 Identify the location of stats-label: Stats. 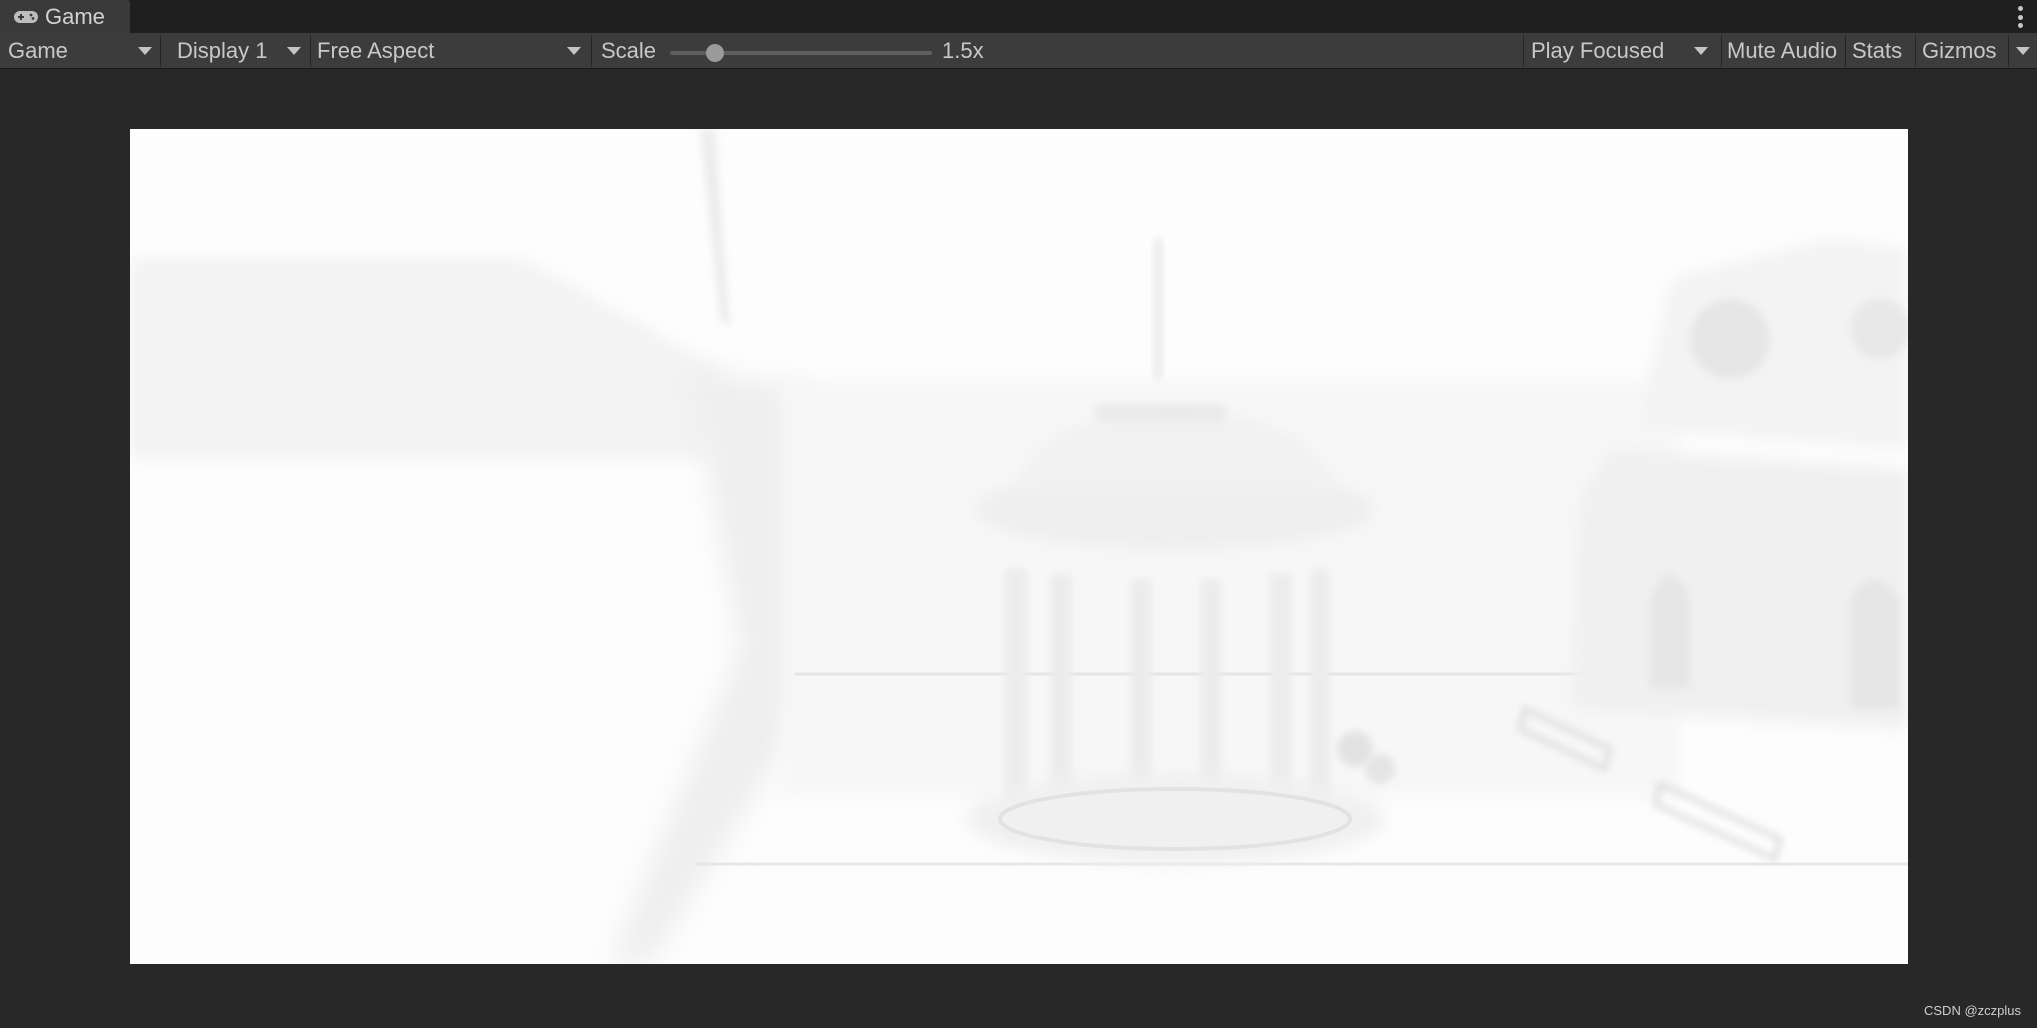
(1877, 50).